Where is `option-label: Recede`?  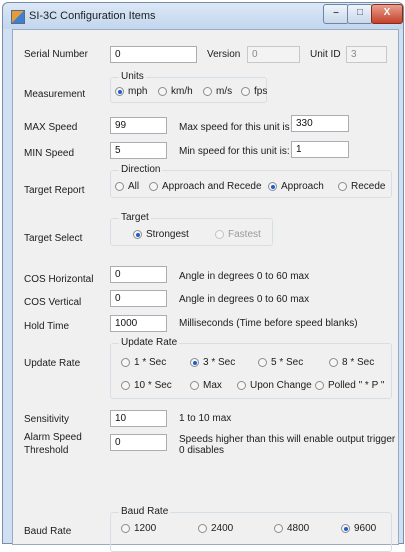
option-label: Recede is located at coordinates (368, 186).